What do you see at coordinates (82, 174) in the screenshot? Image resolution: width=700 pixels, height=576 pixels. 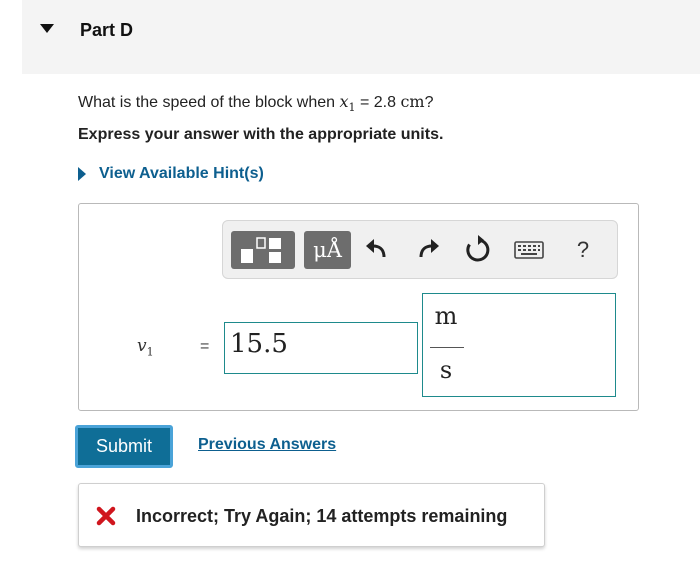 I see `caret-right-icon` at bounding box center [82, 174].